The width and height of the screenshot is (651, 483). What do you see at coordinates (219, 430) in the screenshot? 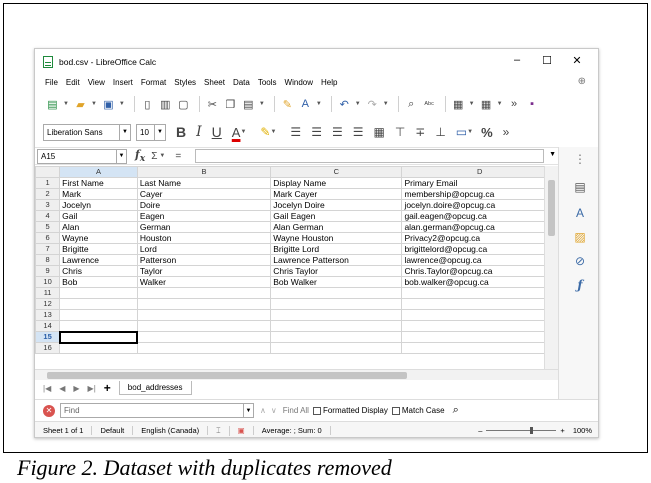
I see `insert-mode-icon: ⌶` at bounding box center [219, 430].